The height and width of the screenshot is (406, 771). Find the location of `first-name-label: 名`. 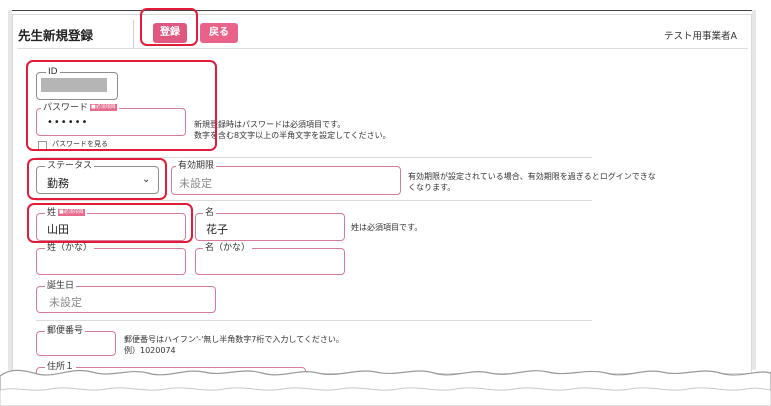

first-name-label: 名 is located at coordinates (210, 213).